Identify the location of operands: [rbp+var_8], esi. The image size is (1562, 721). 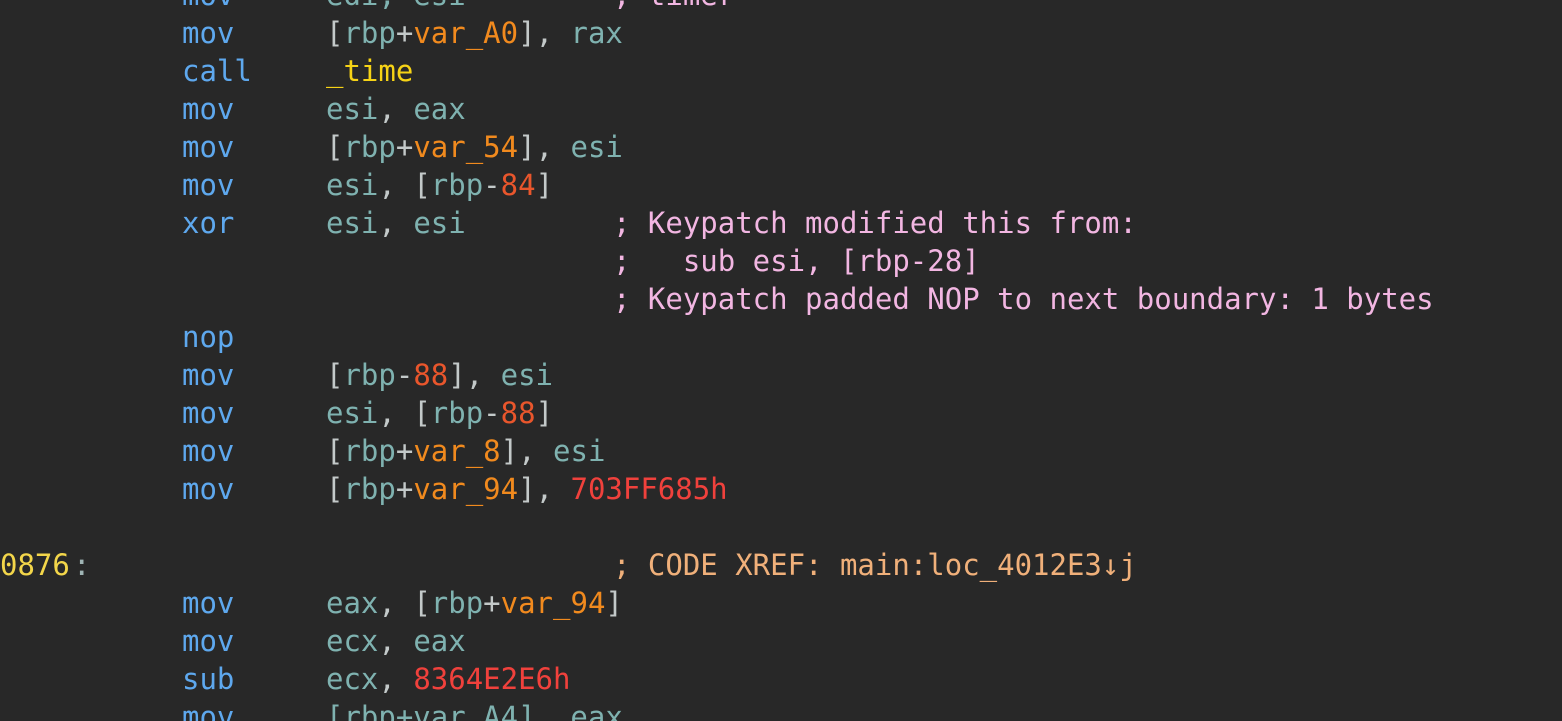
(465, 451).